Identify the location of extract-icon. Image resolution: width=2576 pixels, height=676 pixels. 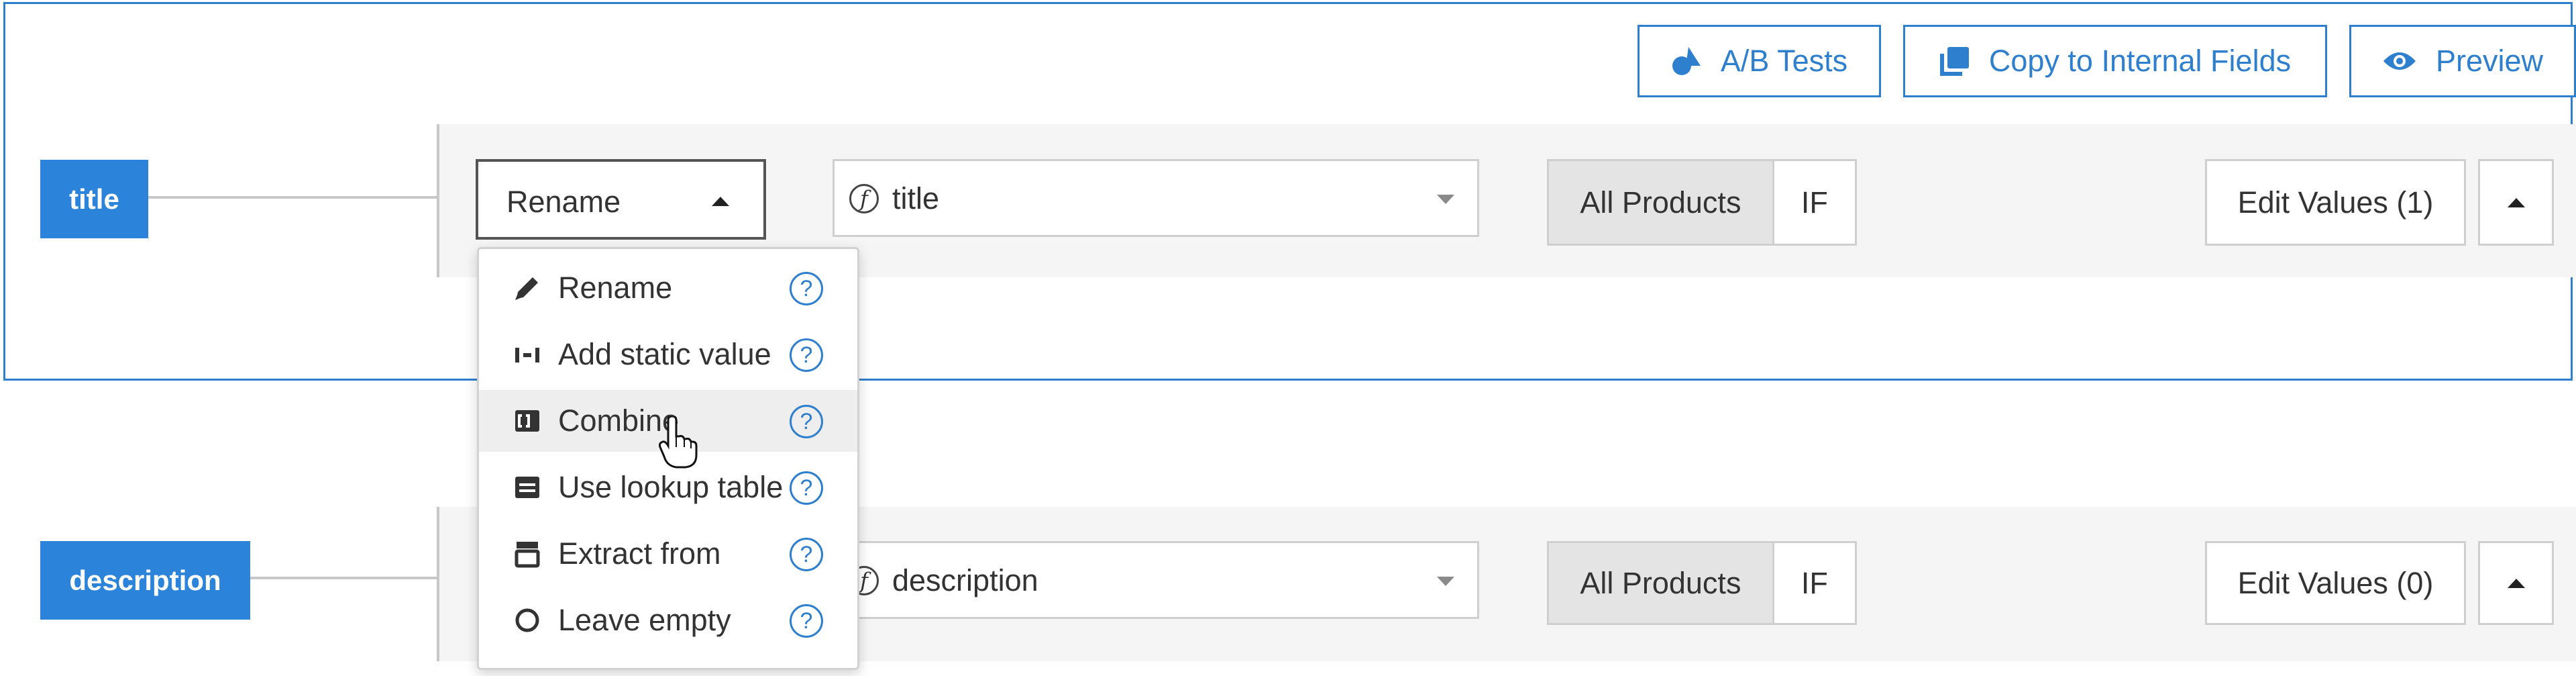
(527, 555).